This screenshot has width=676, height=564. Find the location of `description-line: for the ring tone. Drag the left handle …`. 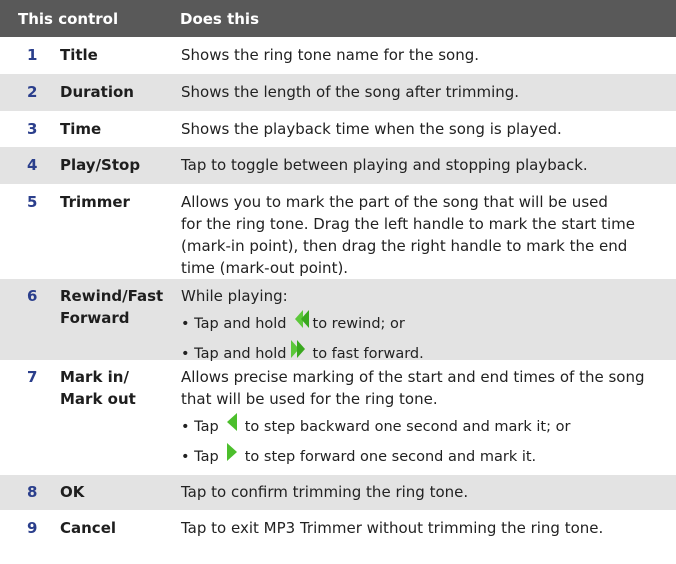

description-line: for the ring tone. Drag the left handle … is located at coordinates (408, 224).